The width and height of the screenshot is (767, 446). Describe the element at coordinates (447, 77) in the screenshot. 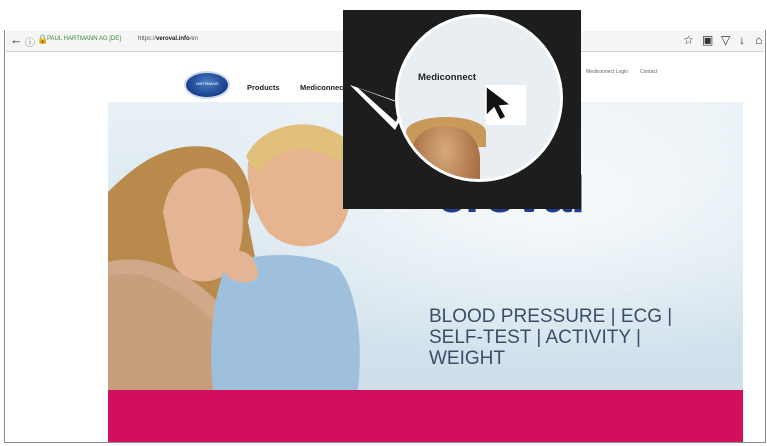

I see `magnified-nav-mediconnect: Mediconnect` at that location.